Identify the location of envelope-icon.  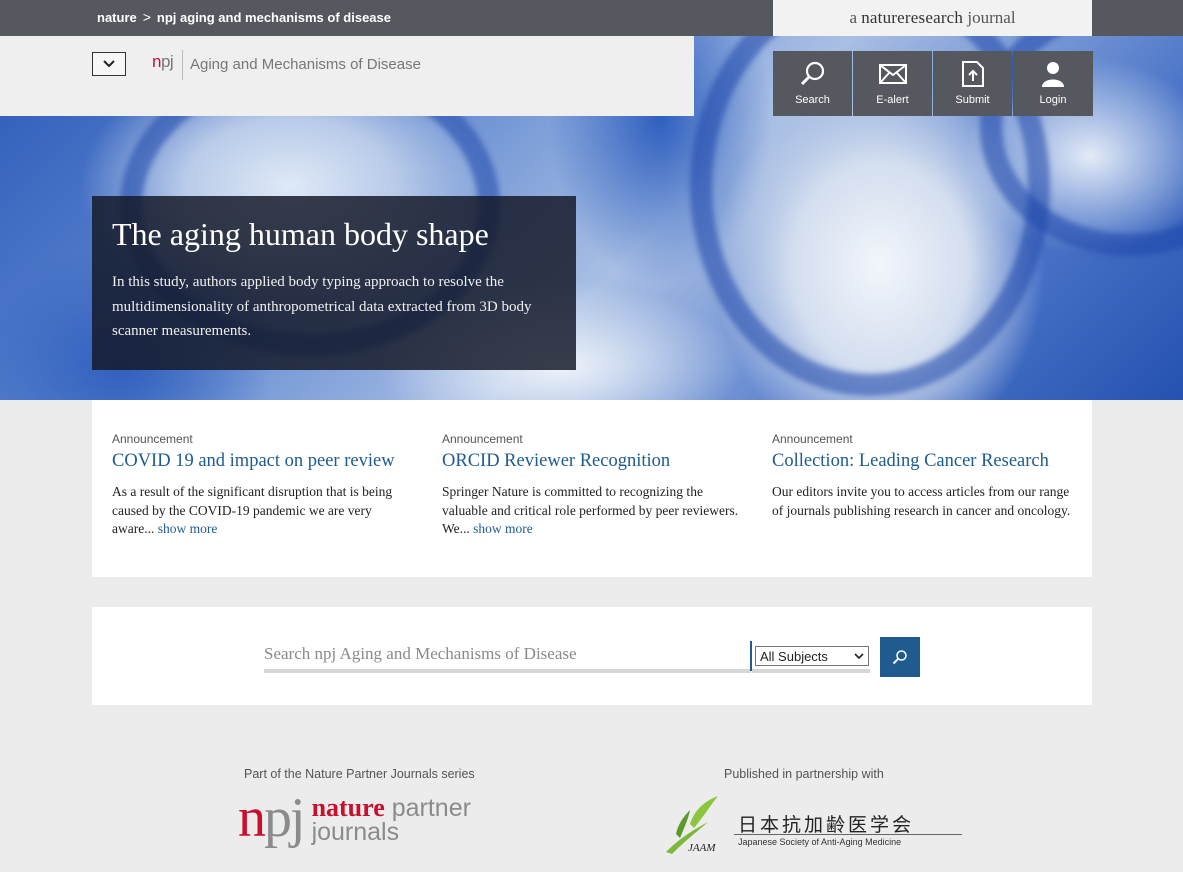
(892, 74).